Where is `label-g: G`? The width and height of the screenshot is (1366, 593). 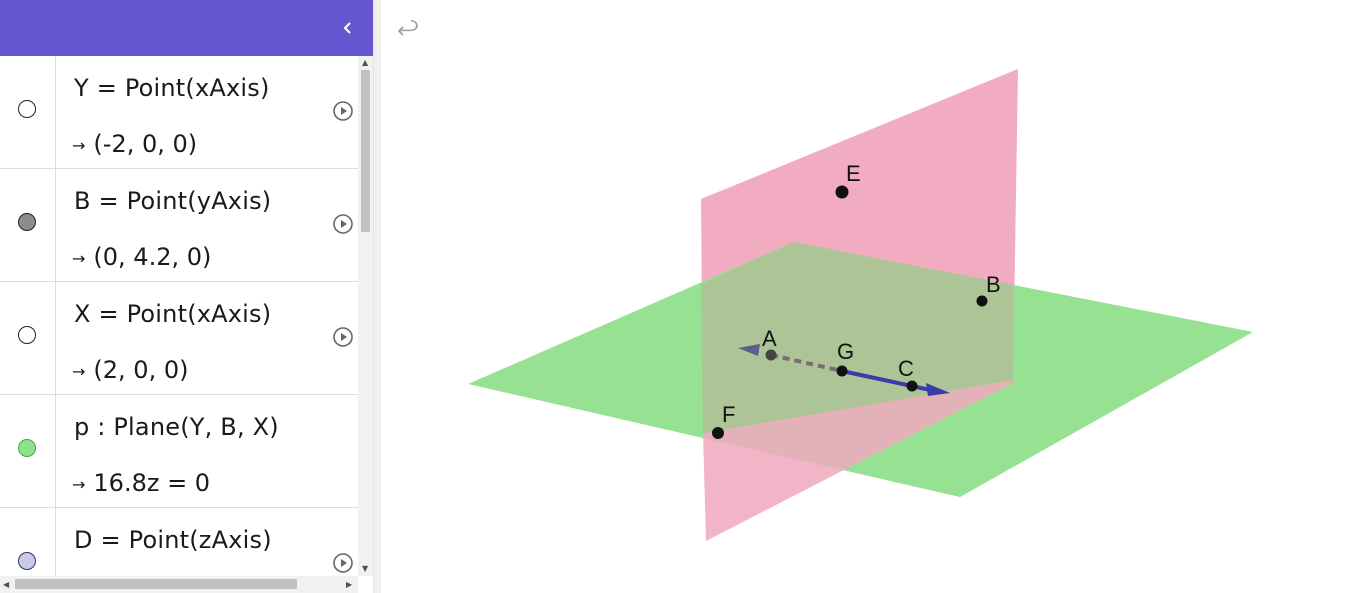
label-g: G is located at coordinates (845, 351).